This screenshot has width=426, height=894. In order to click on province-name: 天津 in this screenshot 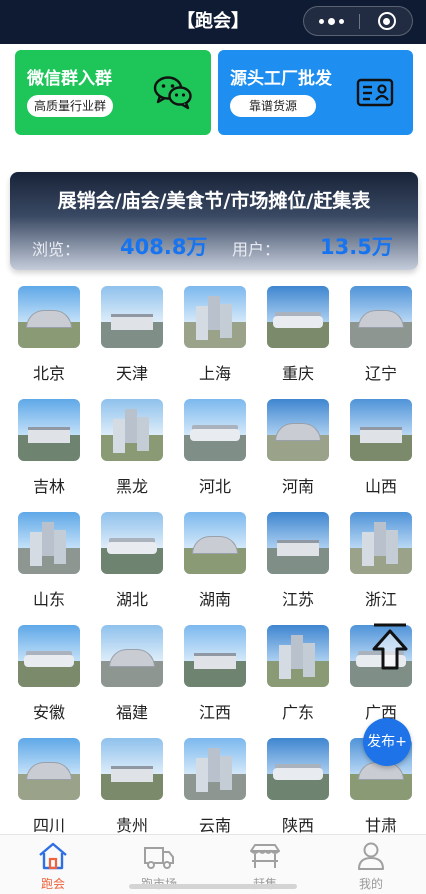, I will do `click(131, 373)`.